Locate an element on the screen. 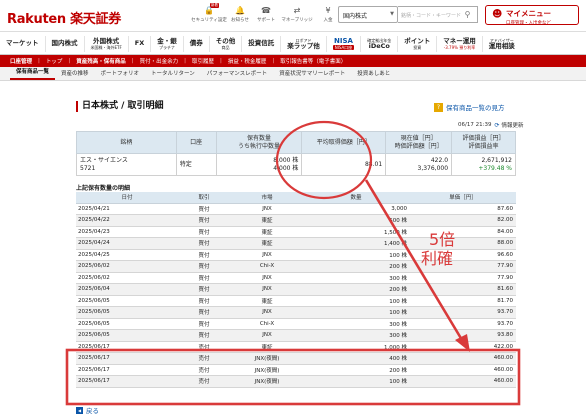 This screenshot has width=586, height=417. support-button: ☎ サポート is located at coordinates (266, 14).